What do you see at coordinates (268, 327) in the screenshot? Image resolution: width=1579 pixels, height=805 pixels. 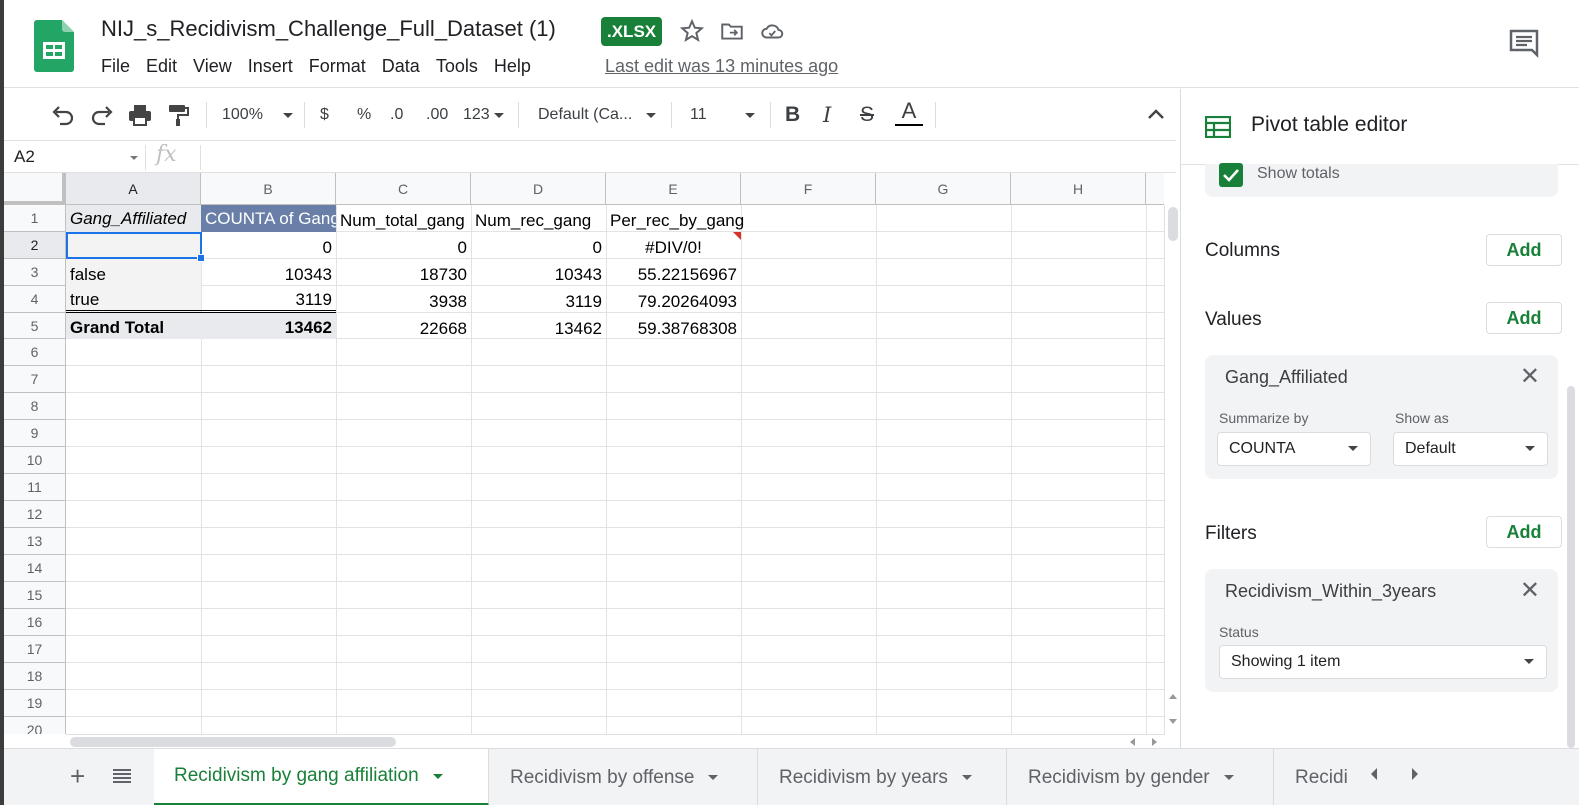 I see `cell-b5: 13462` at bounding box center [268, 327].